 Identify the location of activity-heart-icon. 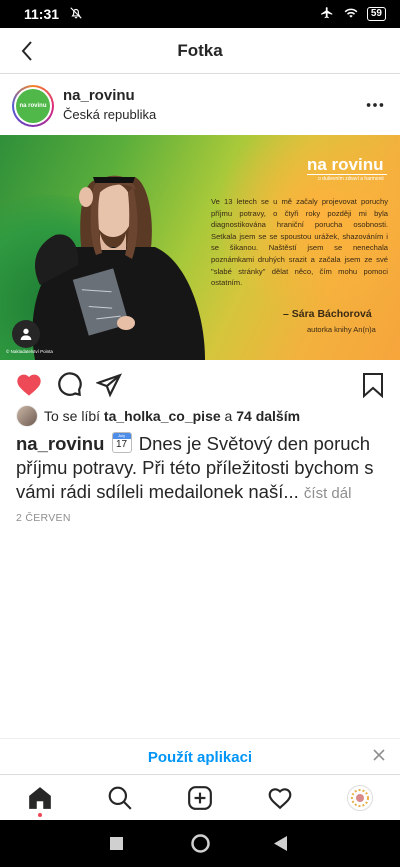
(280, 798).